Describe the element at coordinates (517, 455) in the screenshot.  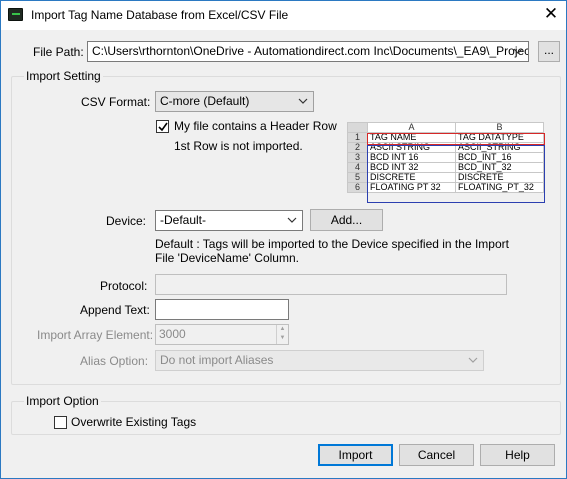
I see `help-button: Help` at that location.